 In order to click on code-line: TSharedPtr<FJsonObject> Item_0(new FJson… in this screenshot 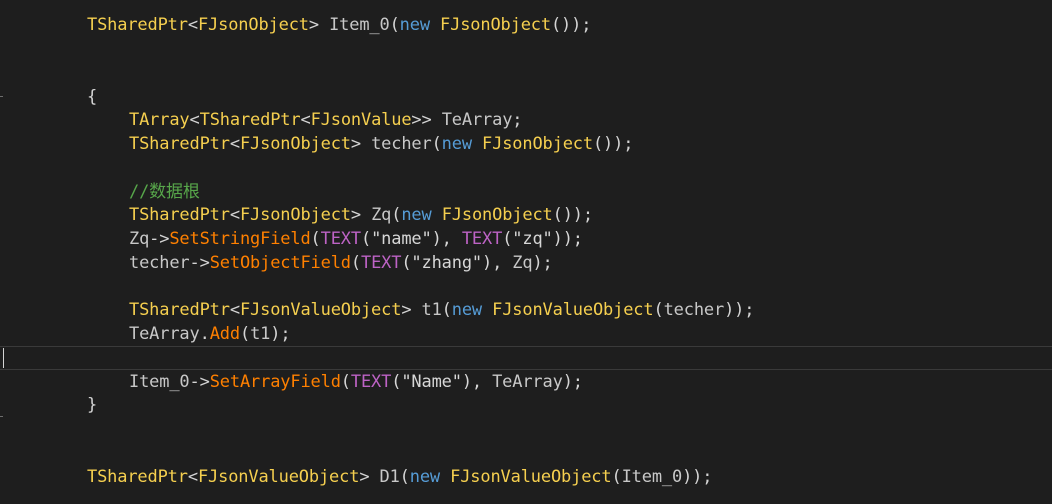, I will do `click(339, 25)`.